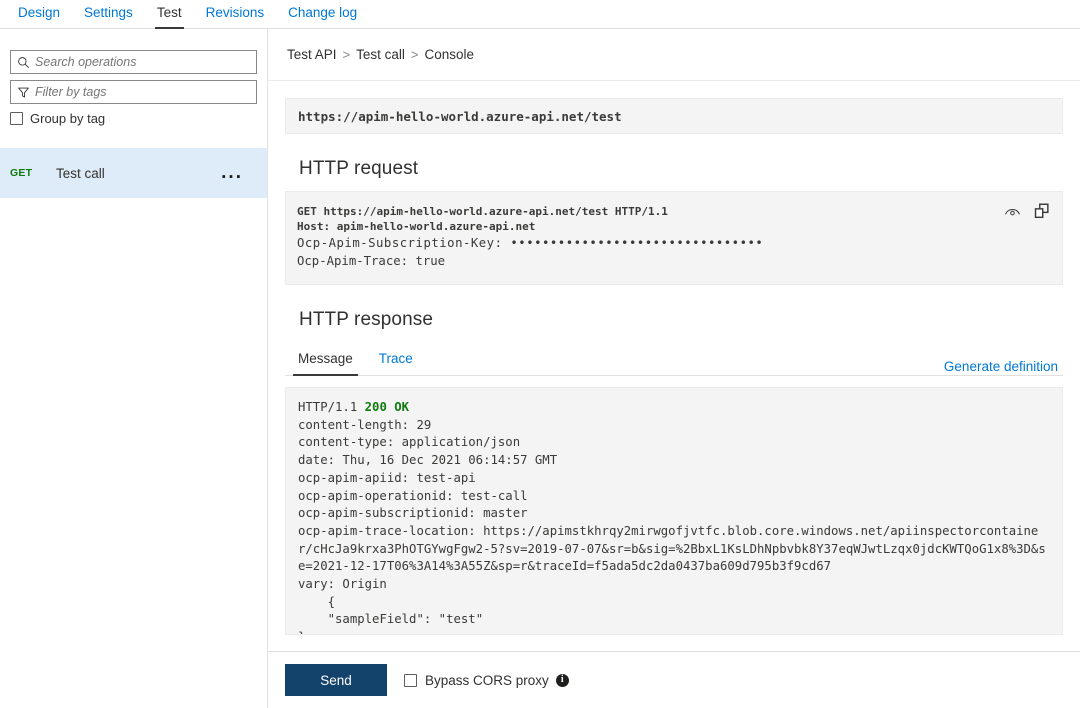 The image size is (1080, 708). Describe the element at coordinates (380, 54) in the screenshot. I see `breadcrumb-item-test-call: Test call` at that location.